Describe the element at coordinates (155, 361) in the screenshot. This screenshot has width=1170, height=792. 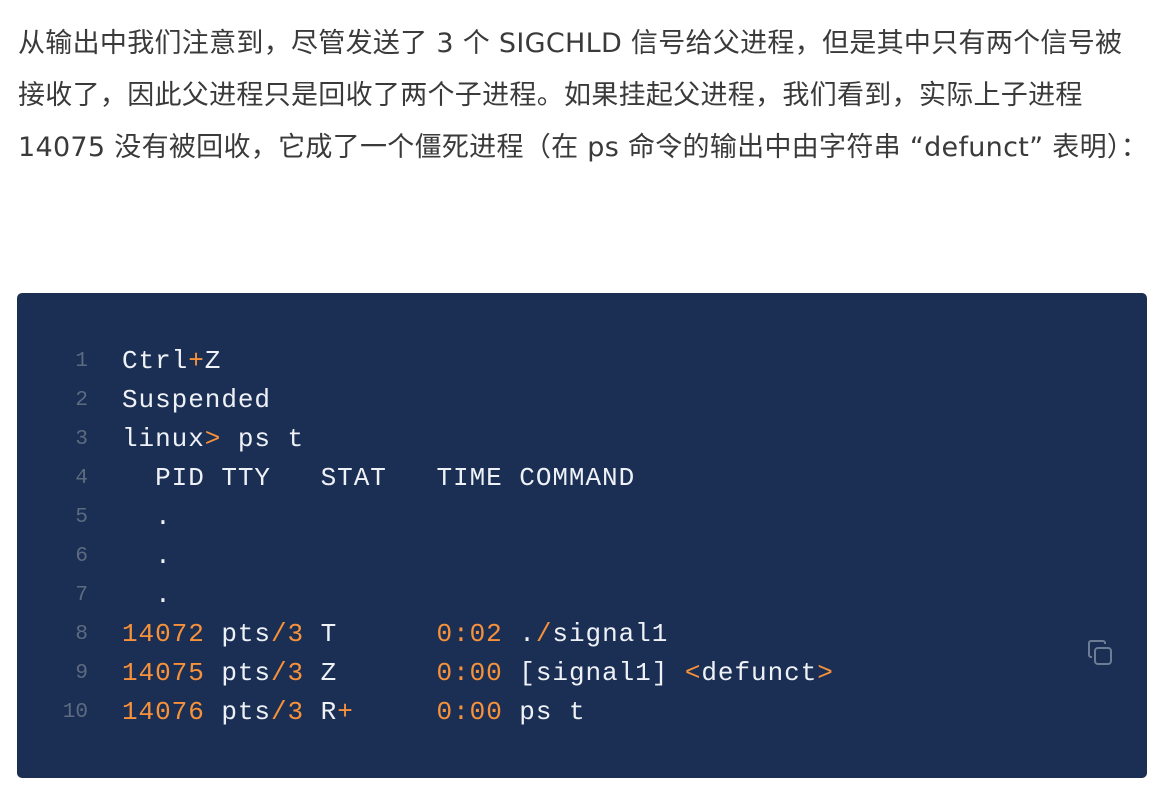
I see `code-token: Ctrl` at that location.